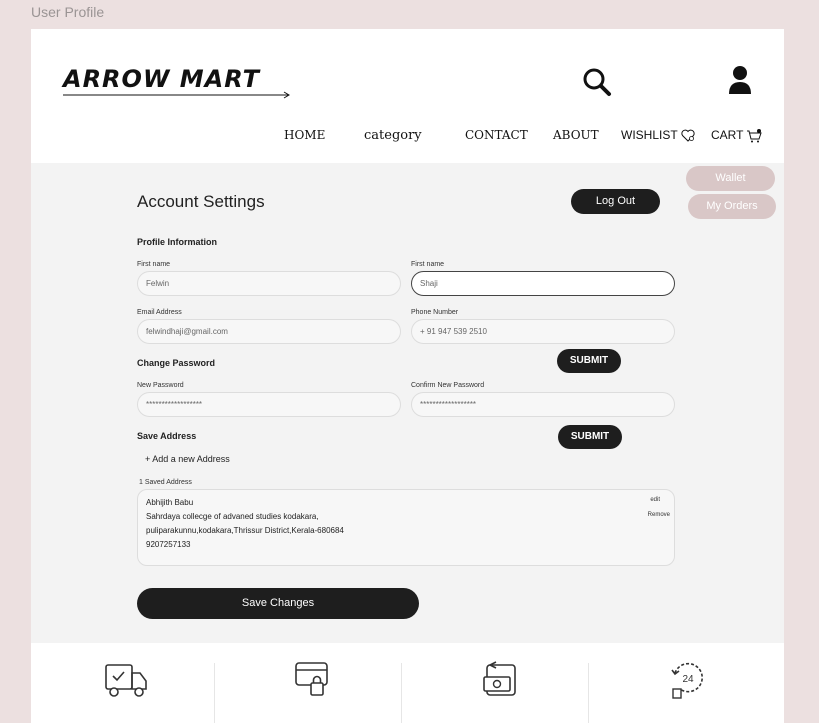 The image size is (819, 723). I want to click on cash-return-icon, so click(499, 678).